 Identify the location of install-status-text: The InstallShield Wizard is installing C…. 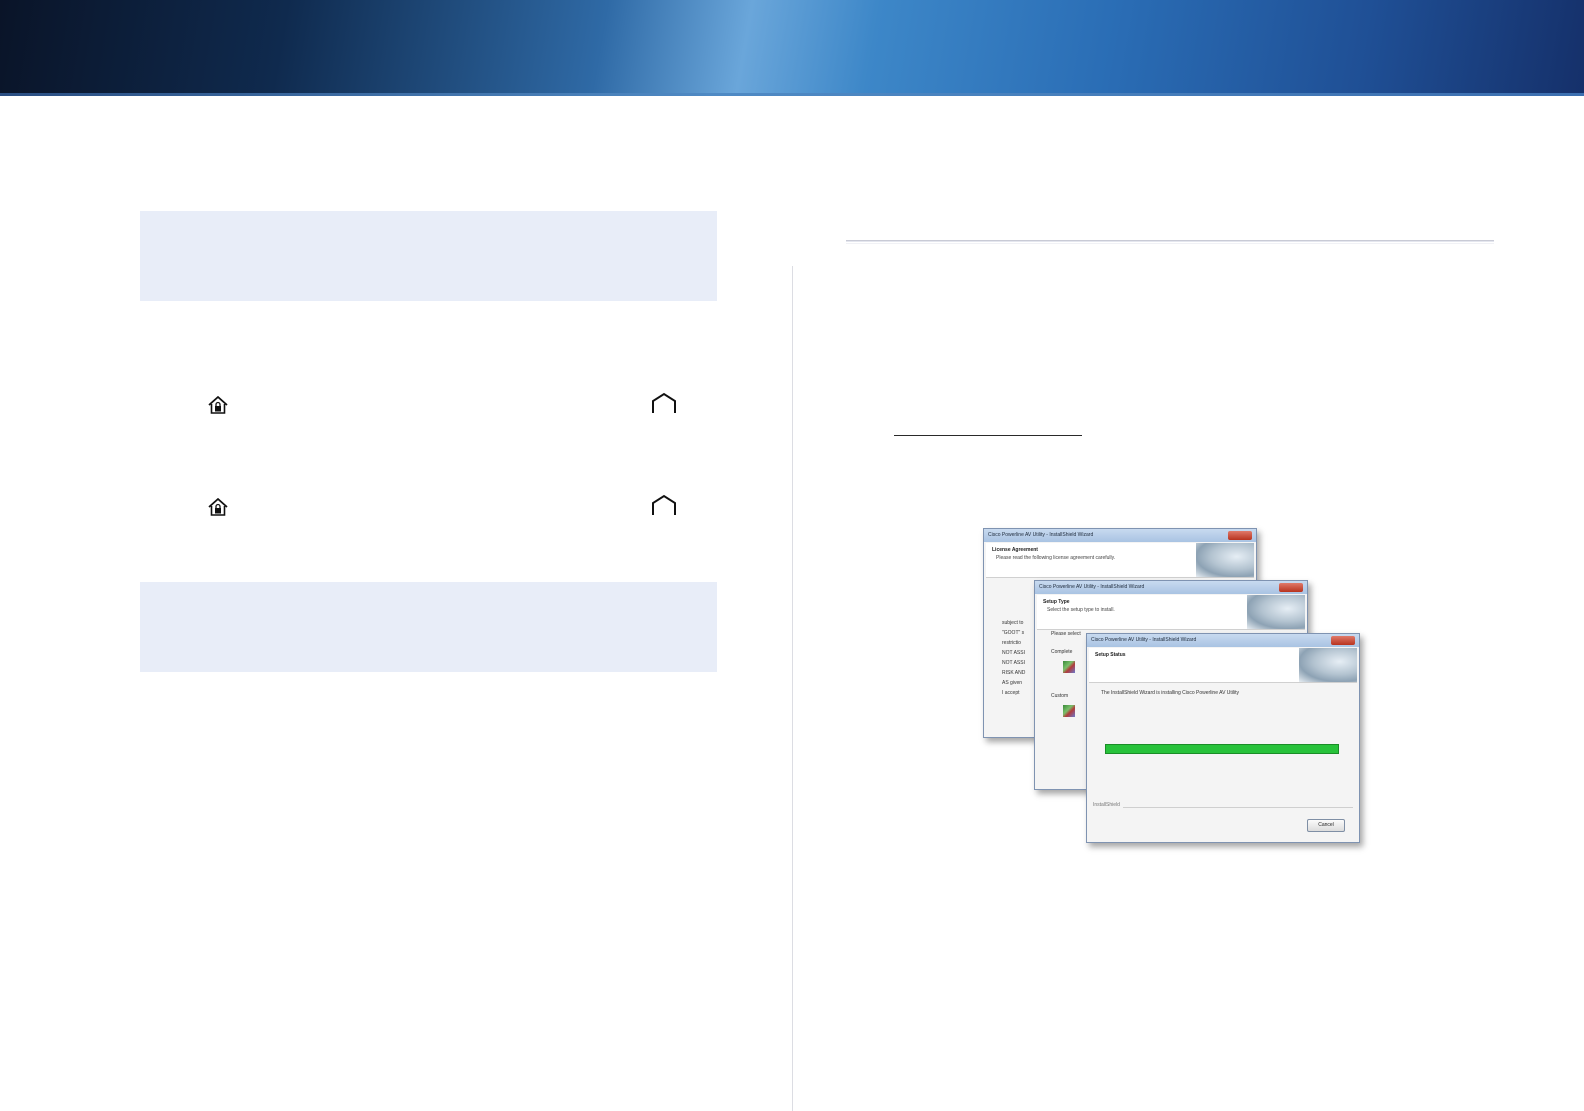
(1170, 693).